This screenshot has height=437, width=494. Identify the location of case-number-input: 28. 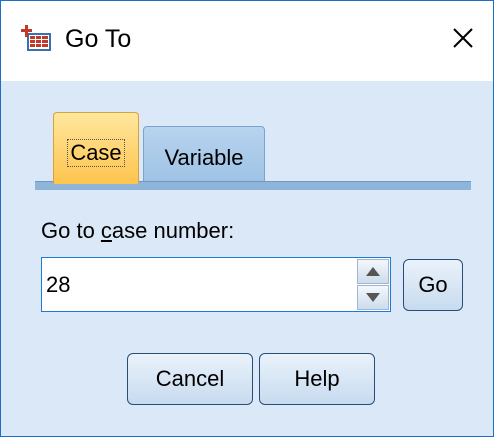
(216, 284).